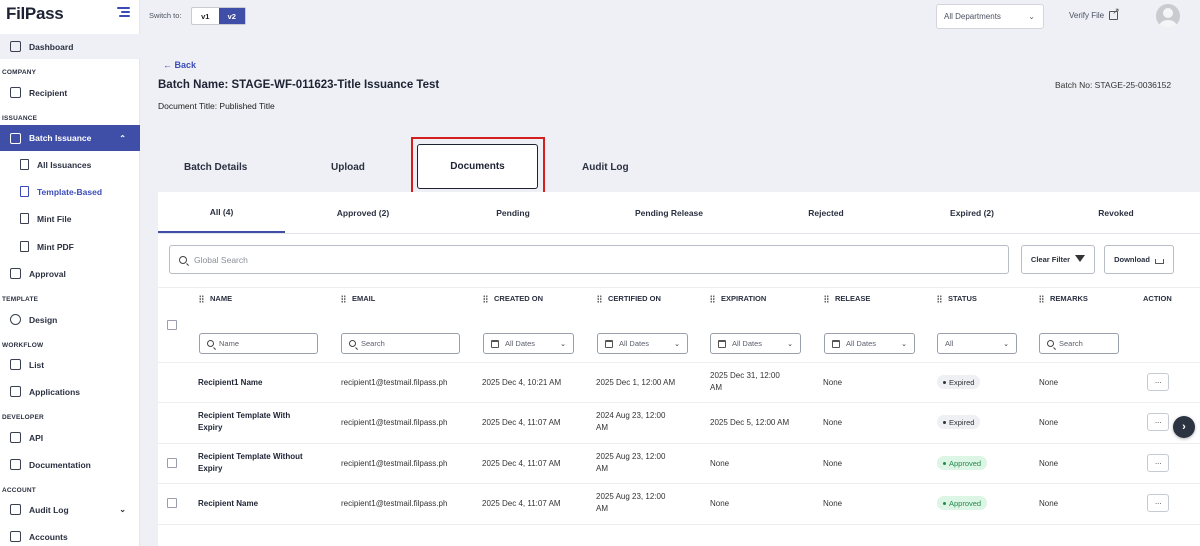 This screenshot has height=546, width=1200. Describe the element at coordinates (972, 212) in the screenshot. I see `subtab-expired: Expired (2)` at that location.